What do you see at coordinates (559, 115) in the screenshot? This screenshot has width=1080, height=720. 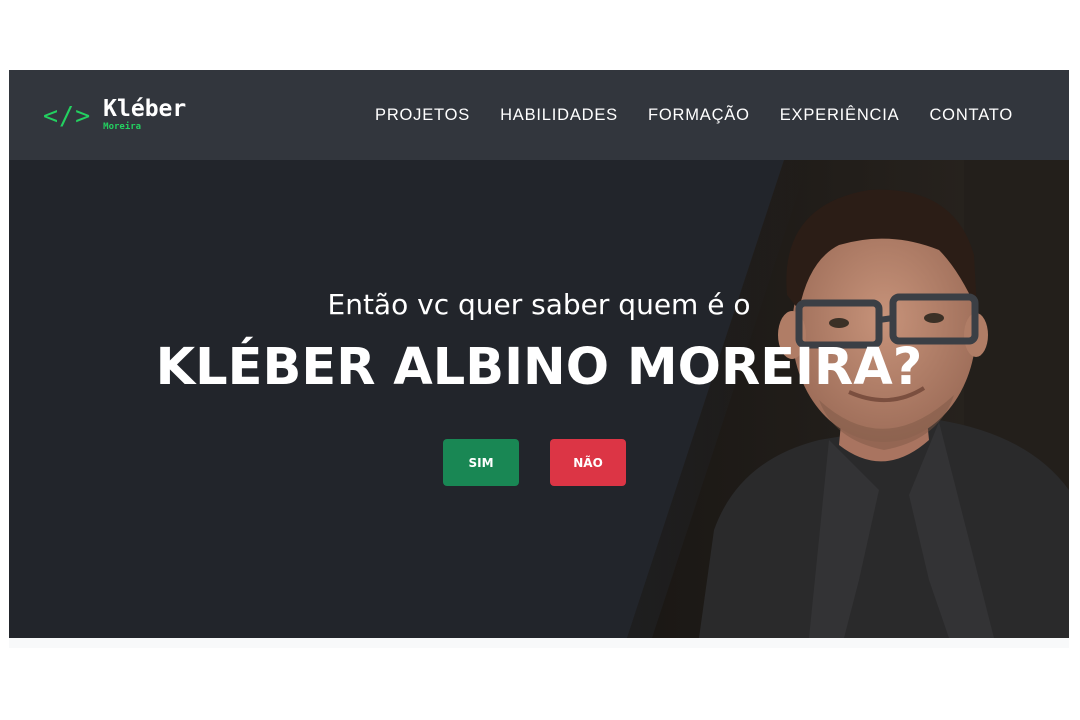 I see `nav-link-habilidades: HABILIDADES` at bounding box center [559, 115].